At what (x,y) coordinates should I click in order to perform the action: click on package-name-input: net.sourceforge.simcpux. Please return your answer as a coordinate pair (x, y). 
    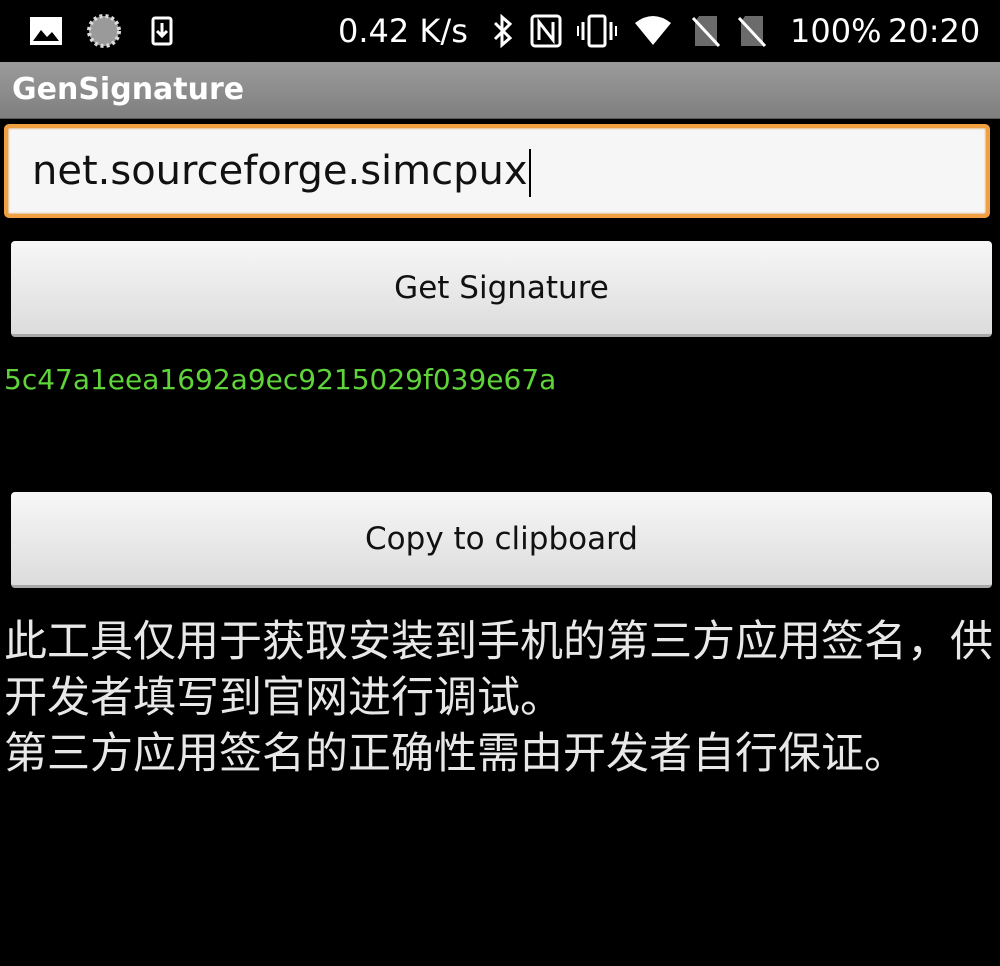
    Looking at the image, I should click on (497, 171).